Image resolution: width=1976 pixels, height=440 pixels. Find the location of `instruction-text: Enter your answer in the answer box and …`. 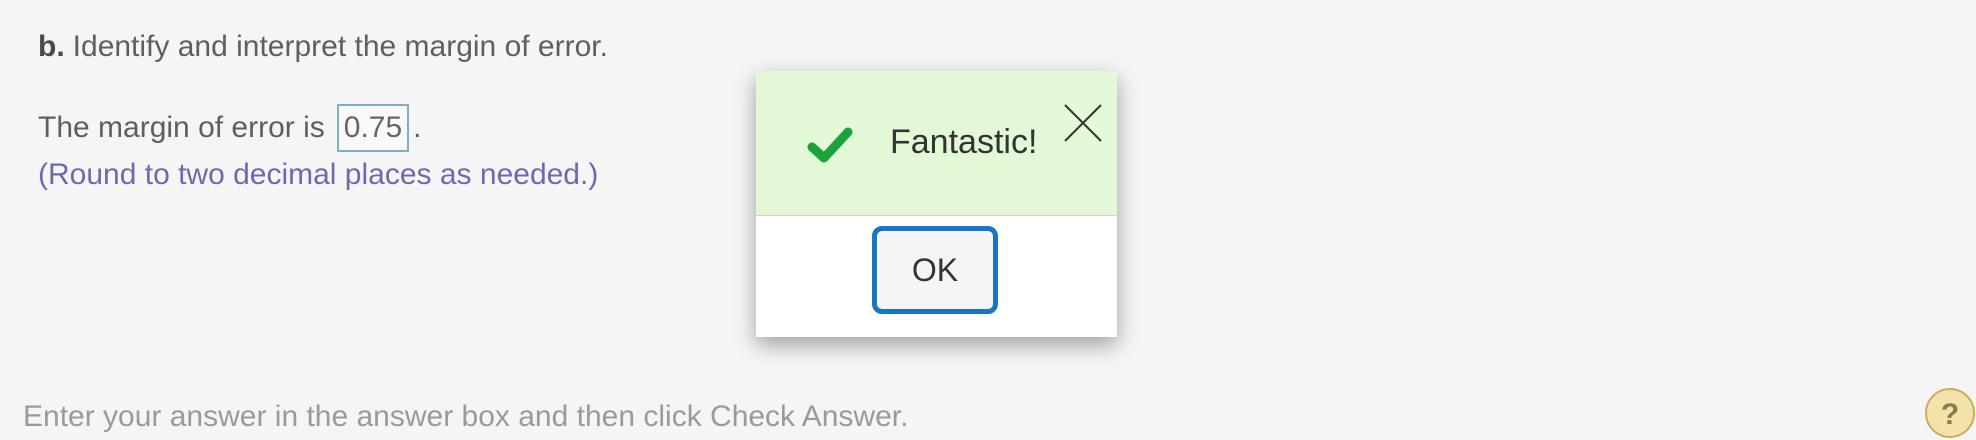

instruction-text: Enter your answer in the answer box and … is located at coordinates (466, 416).